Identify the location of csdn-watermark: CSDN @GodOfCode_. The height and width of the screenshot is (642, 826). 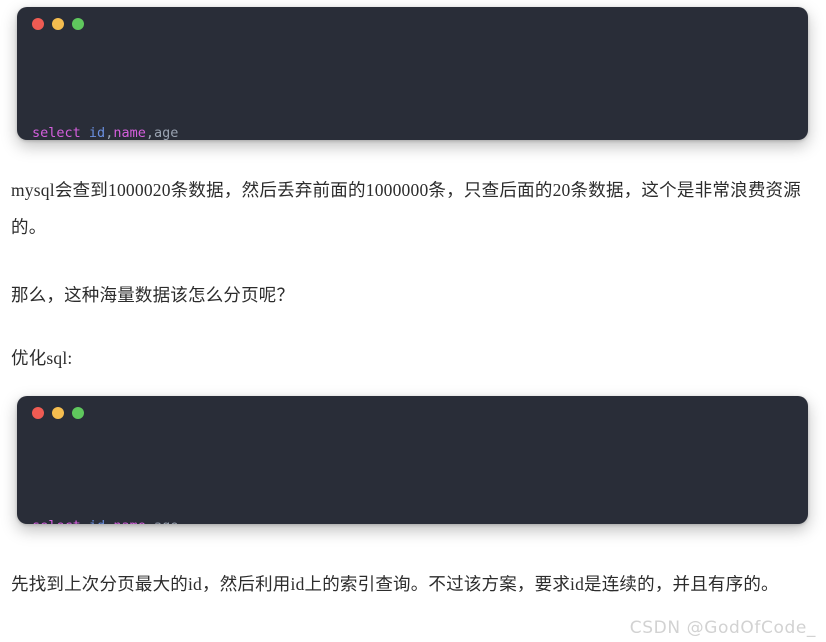
(722, 628).